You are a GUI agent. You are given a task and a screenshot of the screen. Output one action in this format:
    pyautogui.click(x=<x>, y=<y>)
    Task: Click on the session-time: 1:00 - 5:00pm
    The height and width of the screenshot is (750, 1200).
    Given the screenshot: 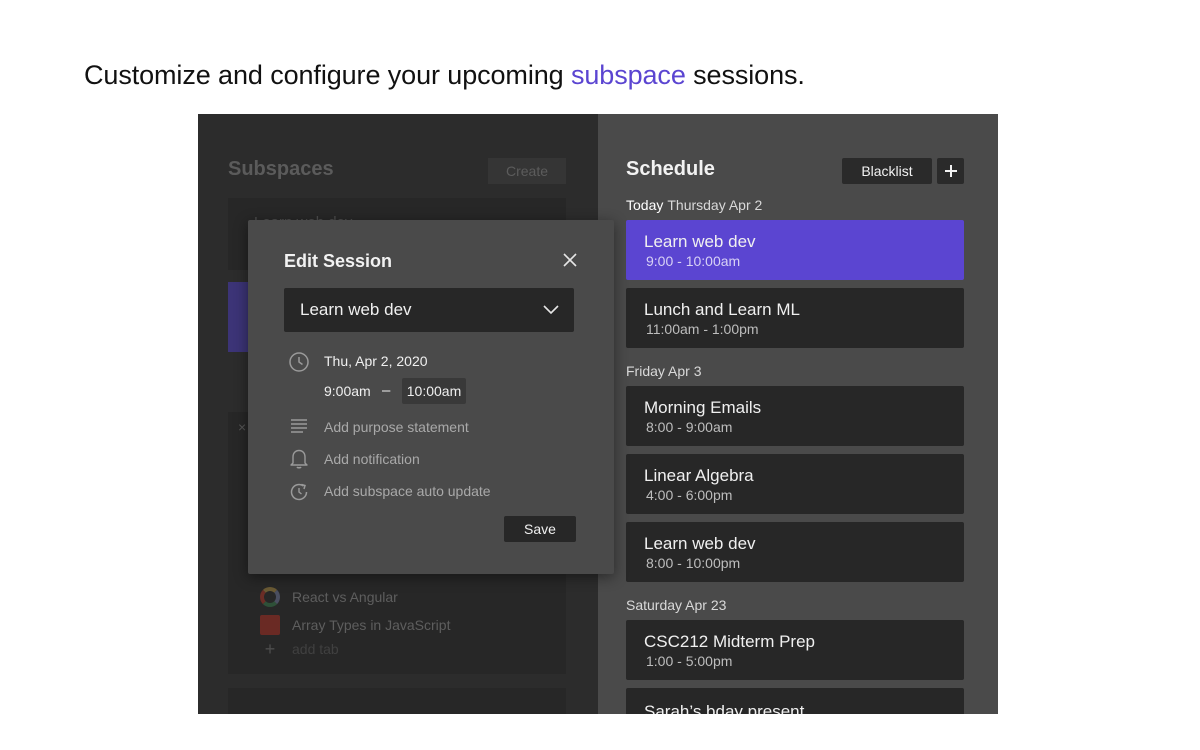 What is the action you would take?
    pyautogui.click(x=689, y=661)
    